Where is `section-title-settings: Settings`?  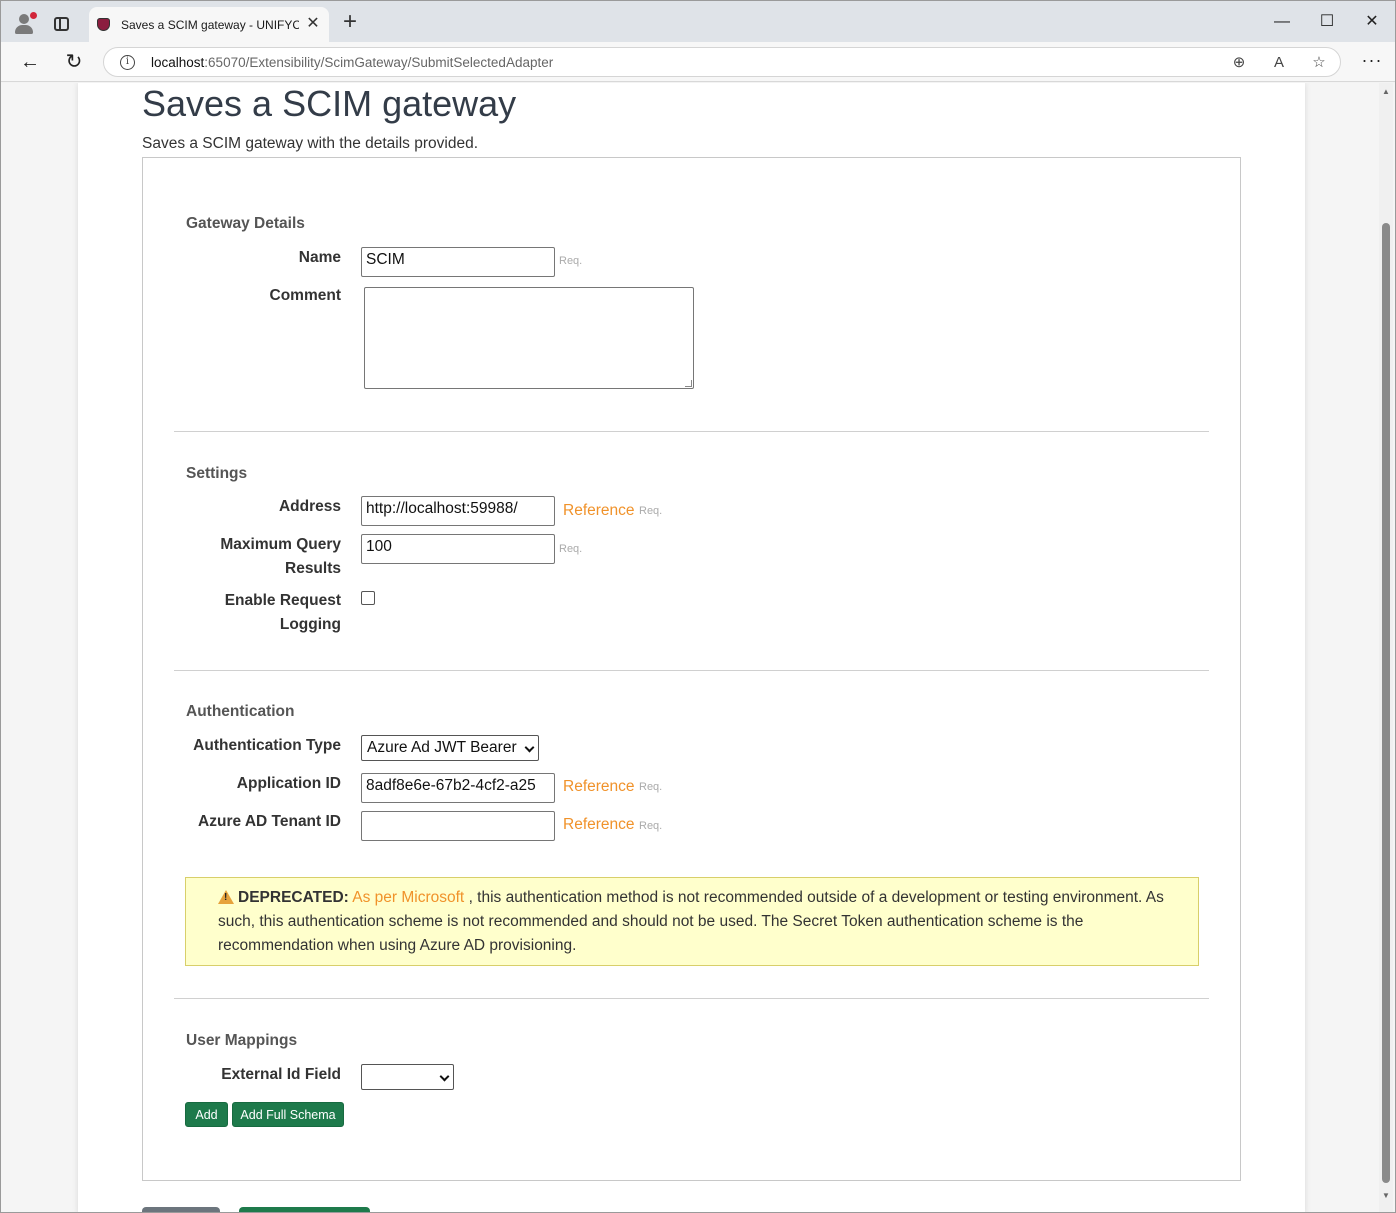
section-title-settings: Settings is located at coordinates (217, 473).